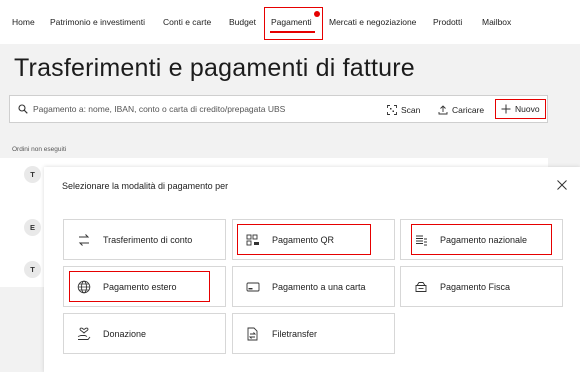 This screenshot has height=372, width=580. I want to click on page-title: Trasferimenti e pagamenti di fatture, so click(214, 68).